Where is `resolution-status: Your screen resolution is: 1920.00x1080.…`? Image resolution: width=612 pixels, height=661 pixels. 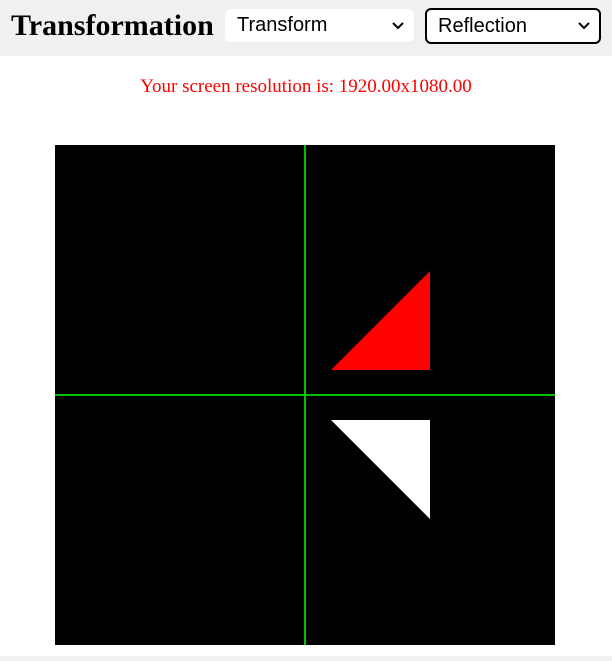 resolution-status: Your screen resolution is: 1920.00x1080.… is located at coordinates (306, 86).